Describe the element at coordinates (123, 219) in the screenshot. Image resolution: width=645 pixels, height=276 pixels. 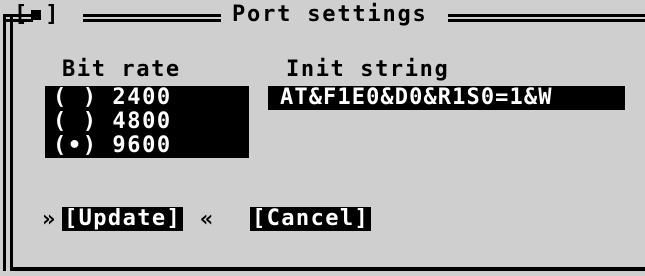
I see `update-button: [Update]` at that location.